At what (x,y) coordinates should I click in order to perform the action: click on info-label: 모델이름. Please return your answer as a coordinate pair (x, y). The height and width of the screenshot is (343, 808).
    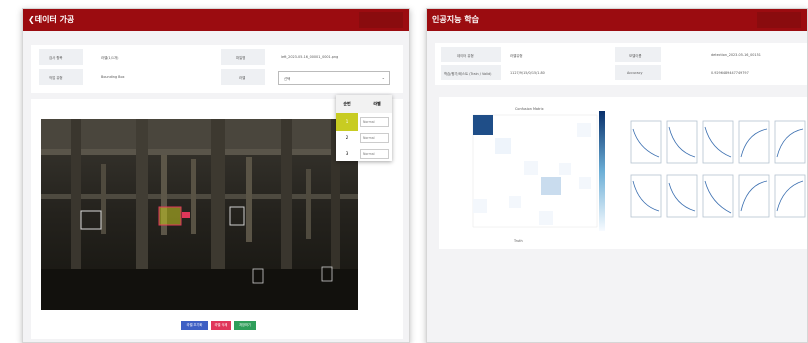
    Looking at the image, I should click on (635, 56).